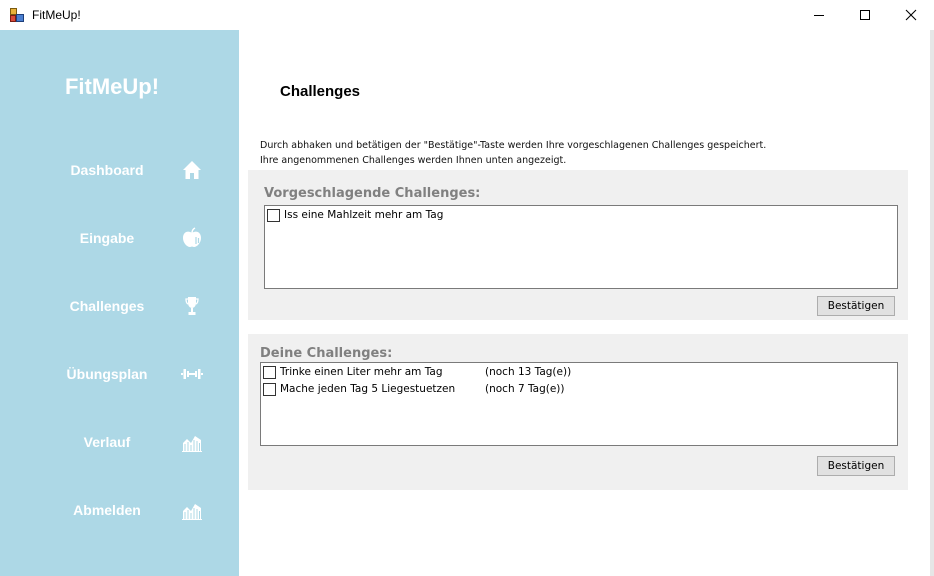 The height and width of the screenshot is (576, 934). I want to click on brand-title: FitMeUp!, so click(112, 86).